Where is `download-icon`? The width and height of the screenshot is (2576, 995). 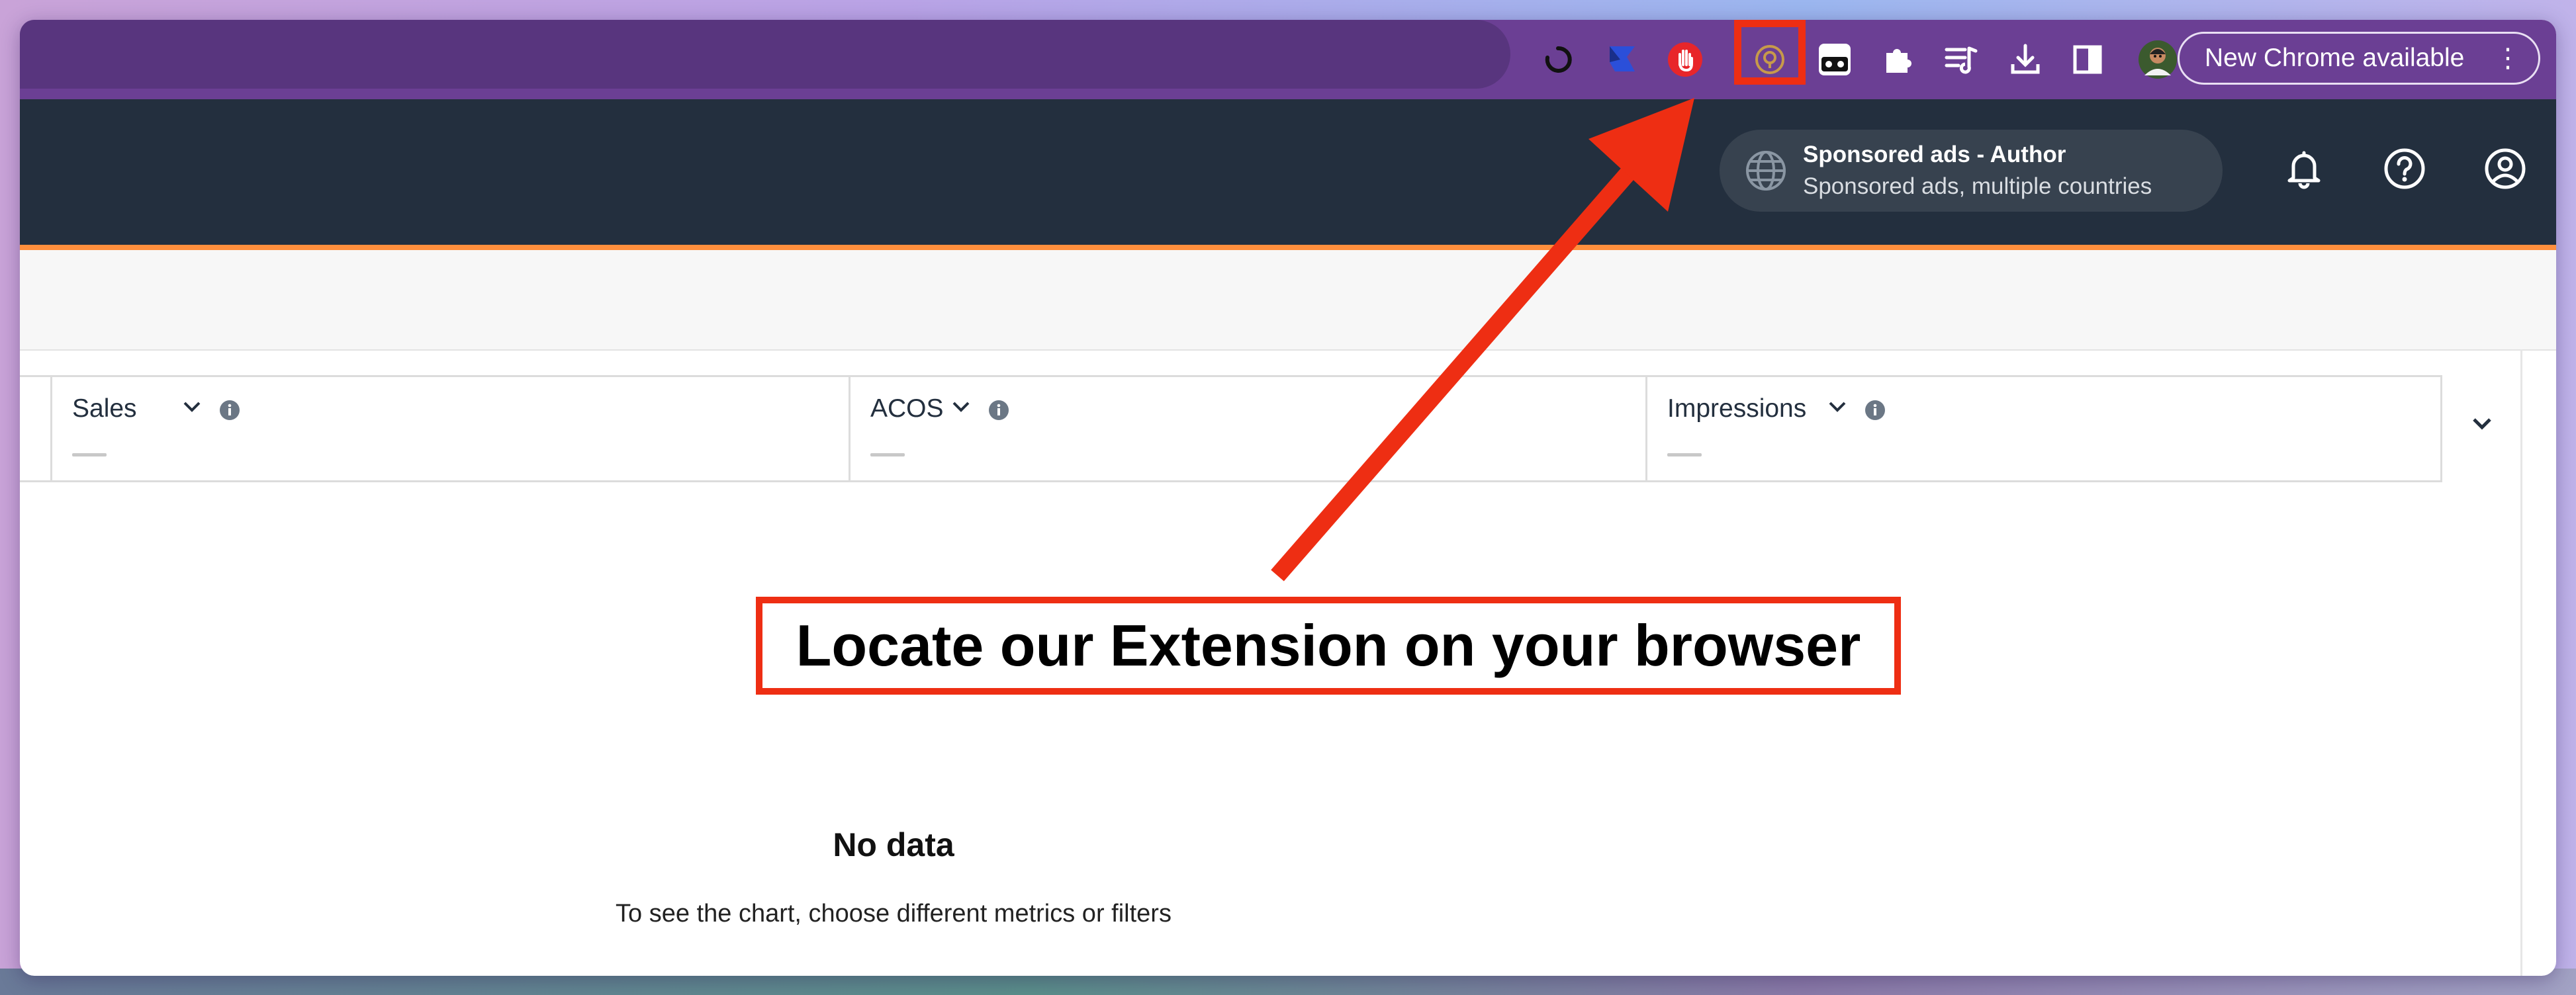
download-icon is located at coordinates (2025, 59).